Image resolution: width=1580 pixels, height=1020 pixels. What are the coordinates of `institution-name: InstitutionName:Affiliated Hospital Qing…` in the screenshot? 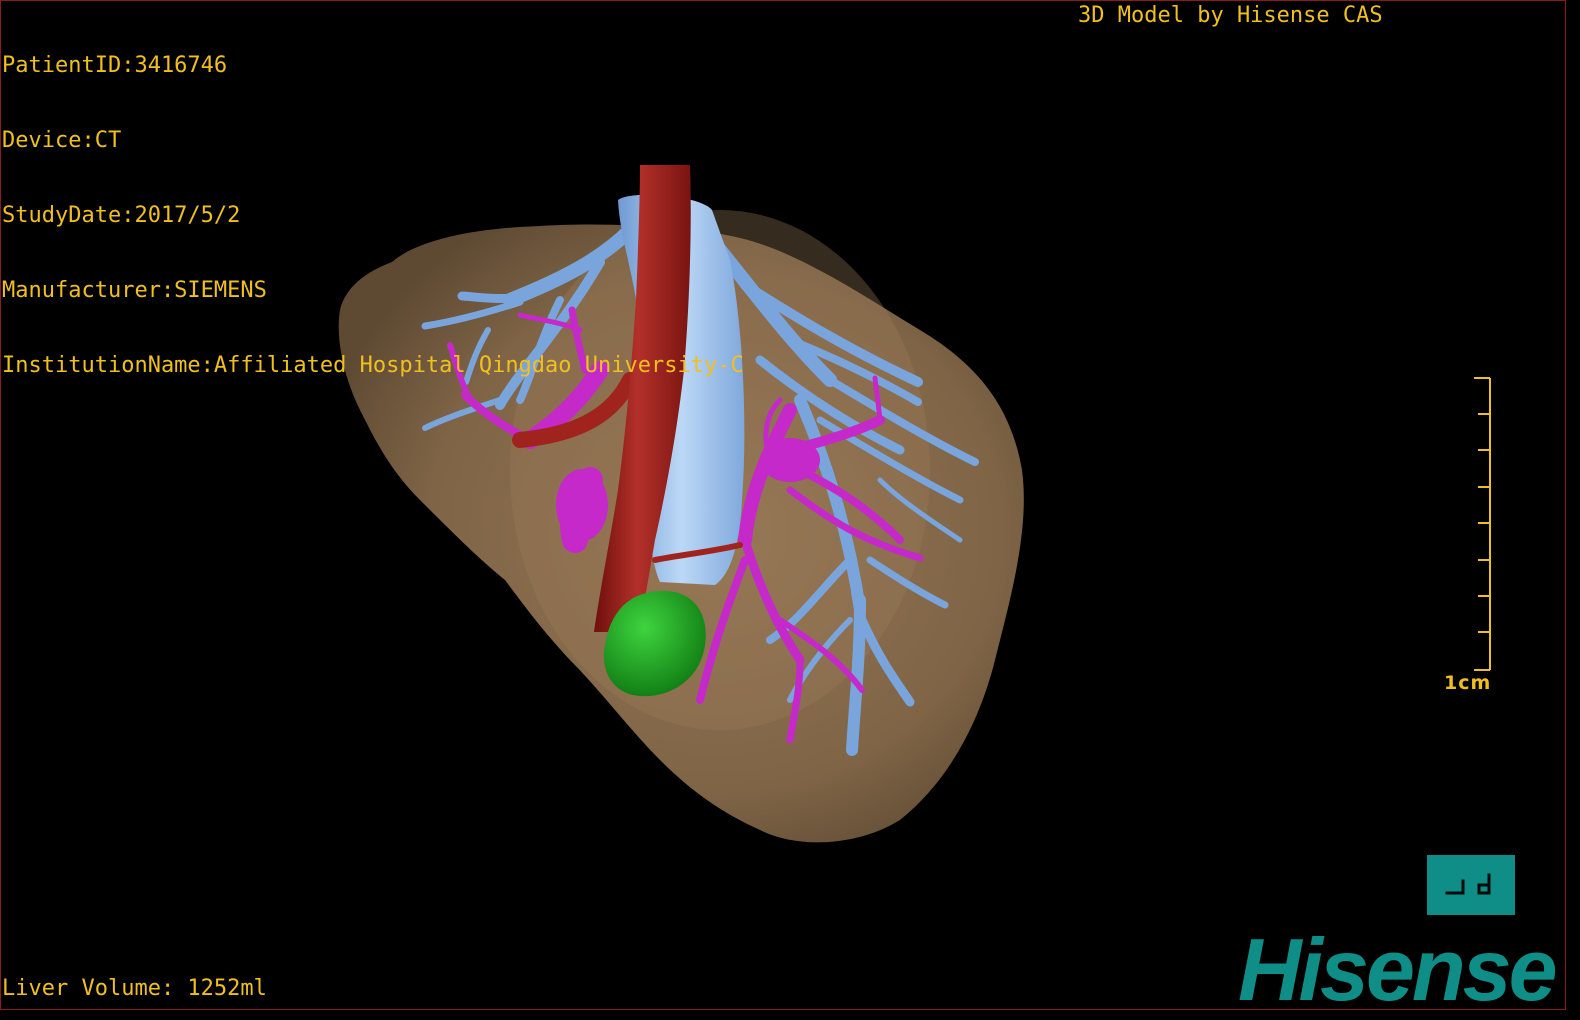 It's located at (373, 365).